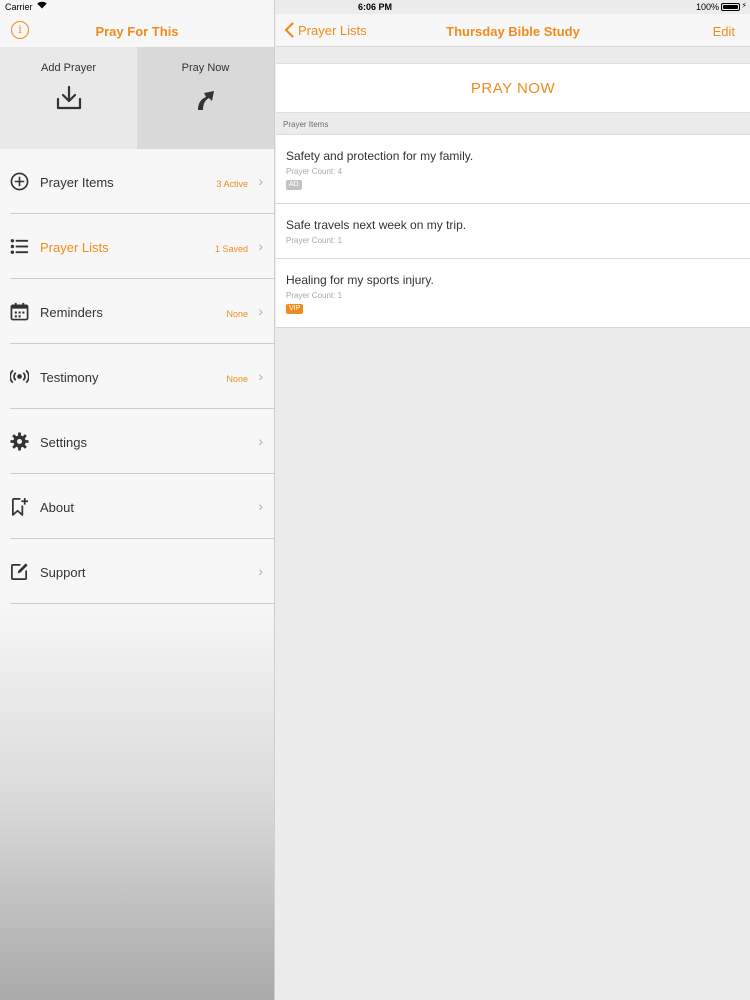 This screenshot has width=750, height=1000. What do you see at coordinates (137, 506) in the screenshot?
I see `sidebar-item-about: About ›` at bounding box center [137, 506].